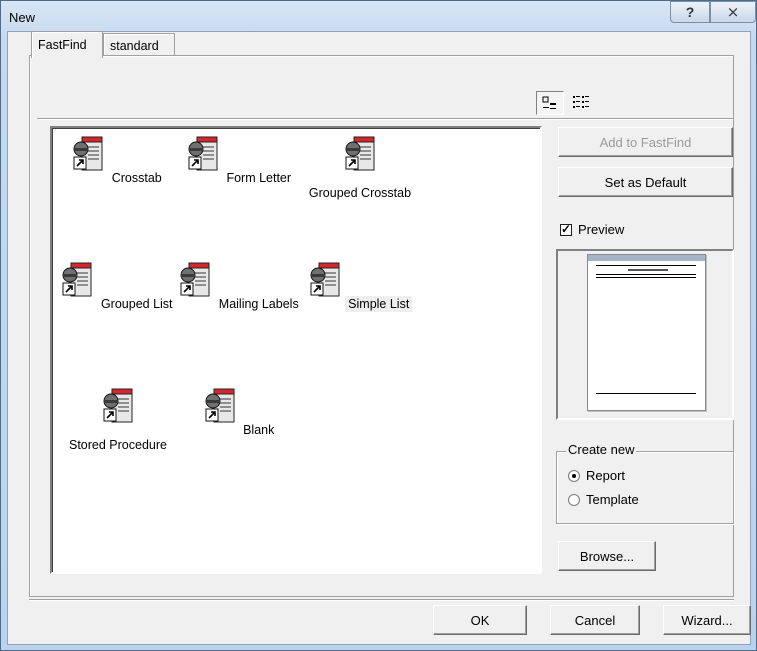  Describe the element at coordinates (62, 45) in the screenshot. I see `tab-label: FastFind` at that location.